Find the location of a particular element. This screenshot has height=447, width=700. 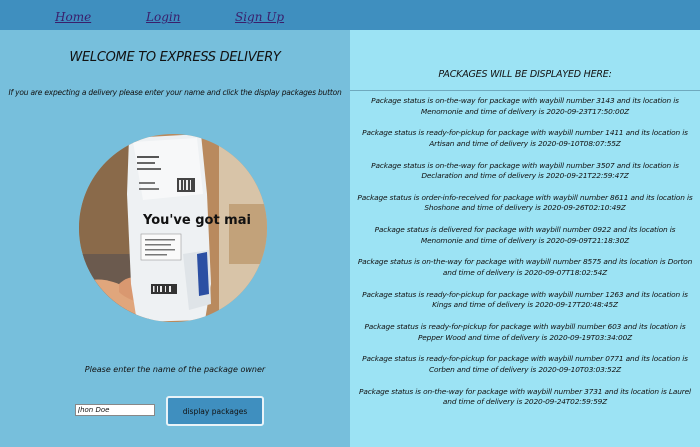

nav-link-login: Login is located at coordinates (163, 17).